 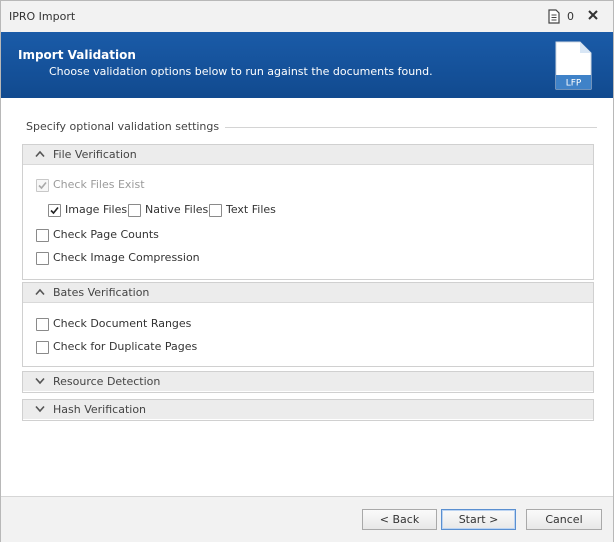 What do you see at coordinates (122, 323) in the screenshot?
I see `checkbox-label: Check Document Ranges` at bounding box center [122, 323].